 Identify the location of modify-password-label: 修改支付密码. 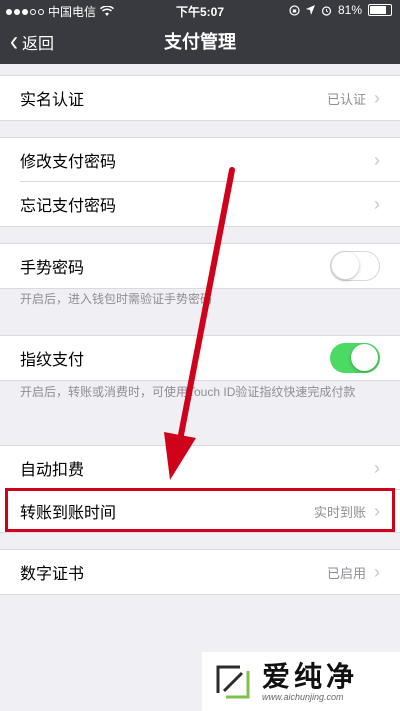
(68, 162).